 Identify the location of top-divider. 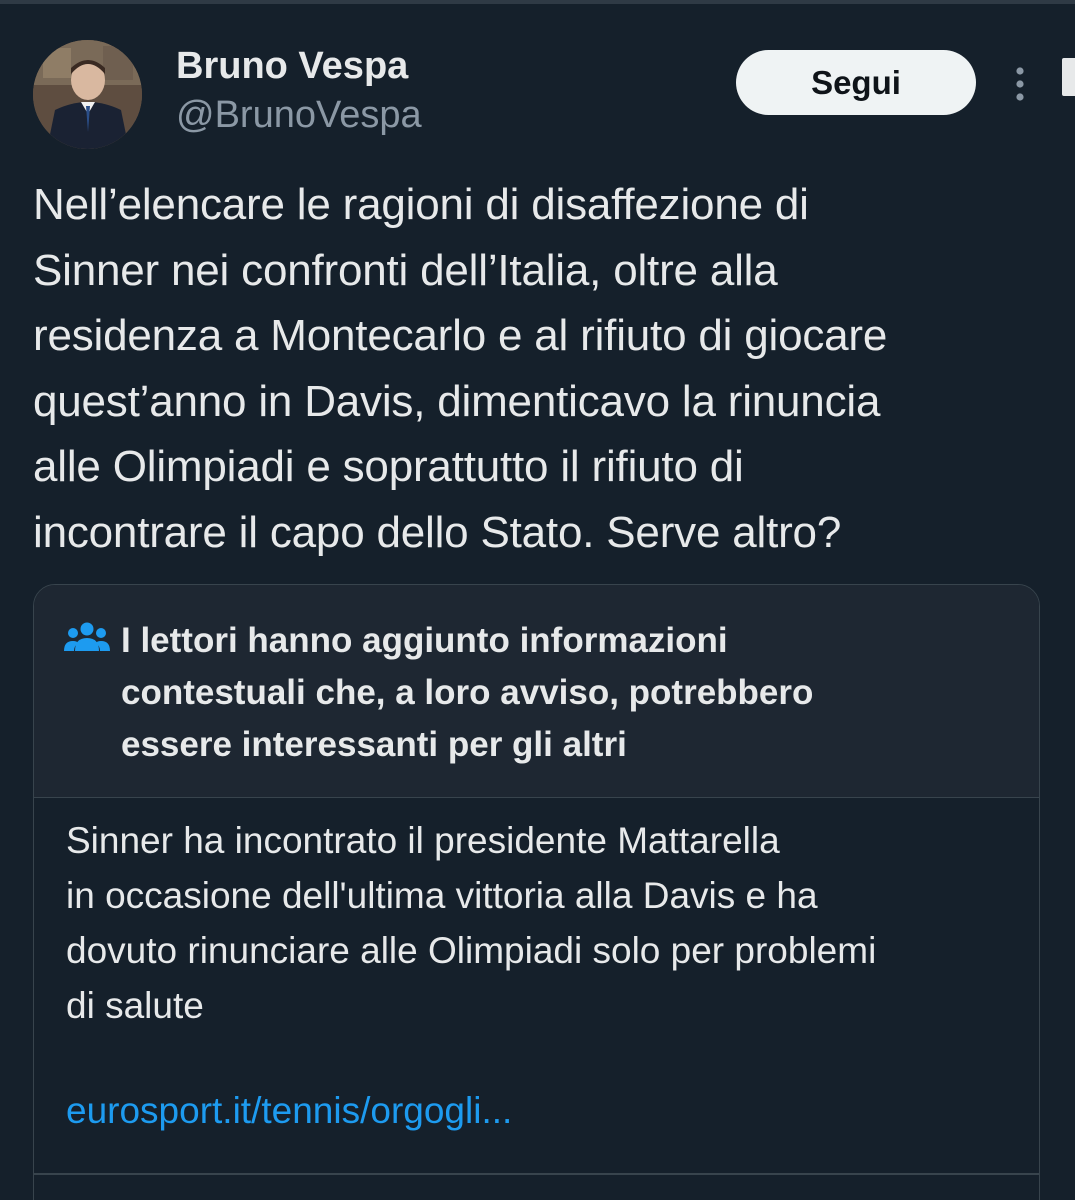
(537, 2).